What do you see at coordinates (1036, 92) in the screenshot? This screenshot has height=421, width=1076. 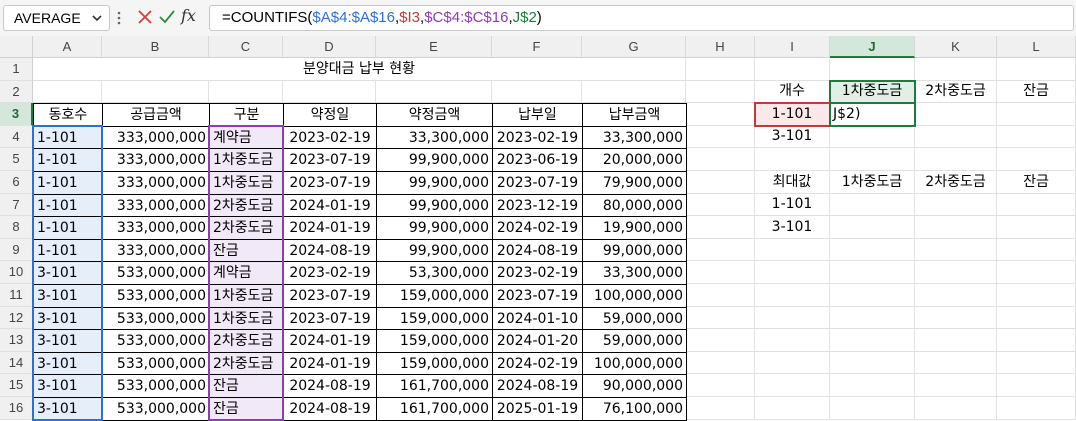 I see `summary-count-header: 잔금` at bounding box center [1036, 92].